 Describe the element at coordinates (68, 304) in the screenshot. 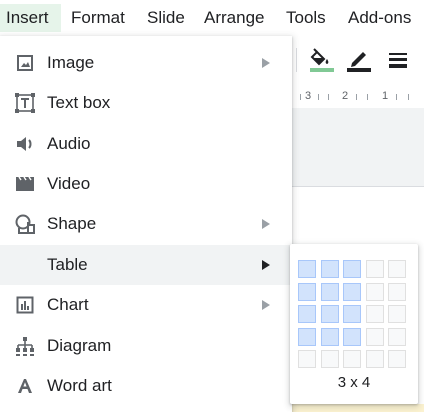

I see `menu-item-label: Chart` at that location.